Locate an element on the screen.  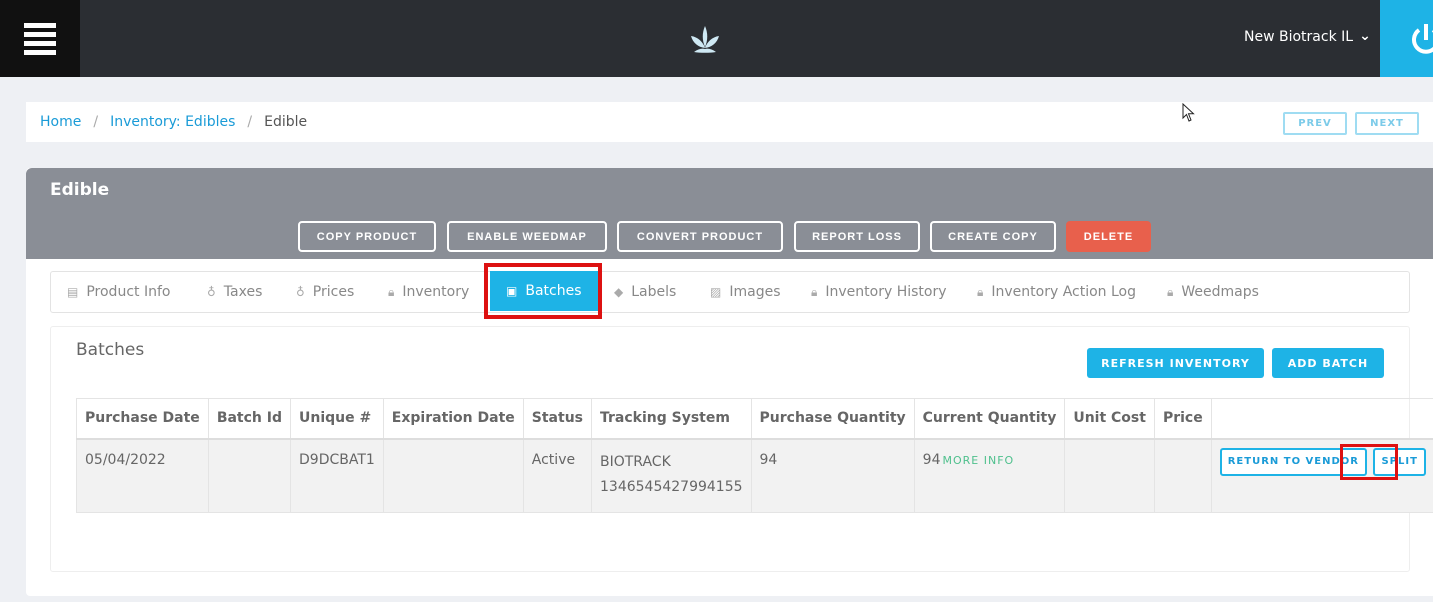
hamburger-menu-button is located at coordinates (40, 38).